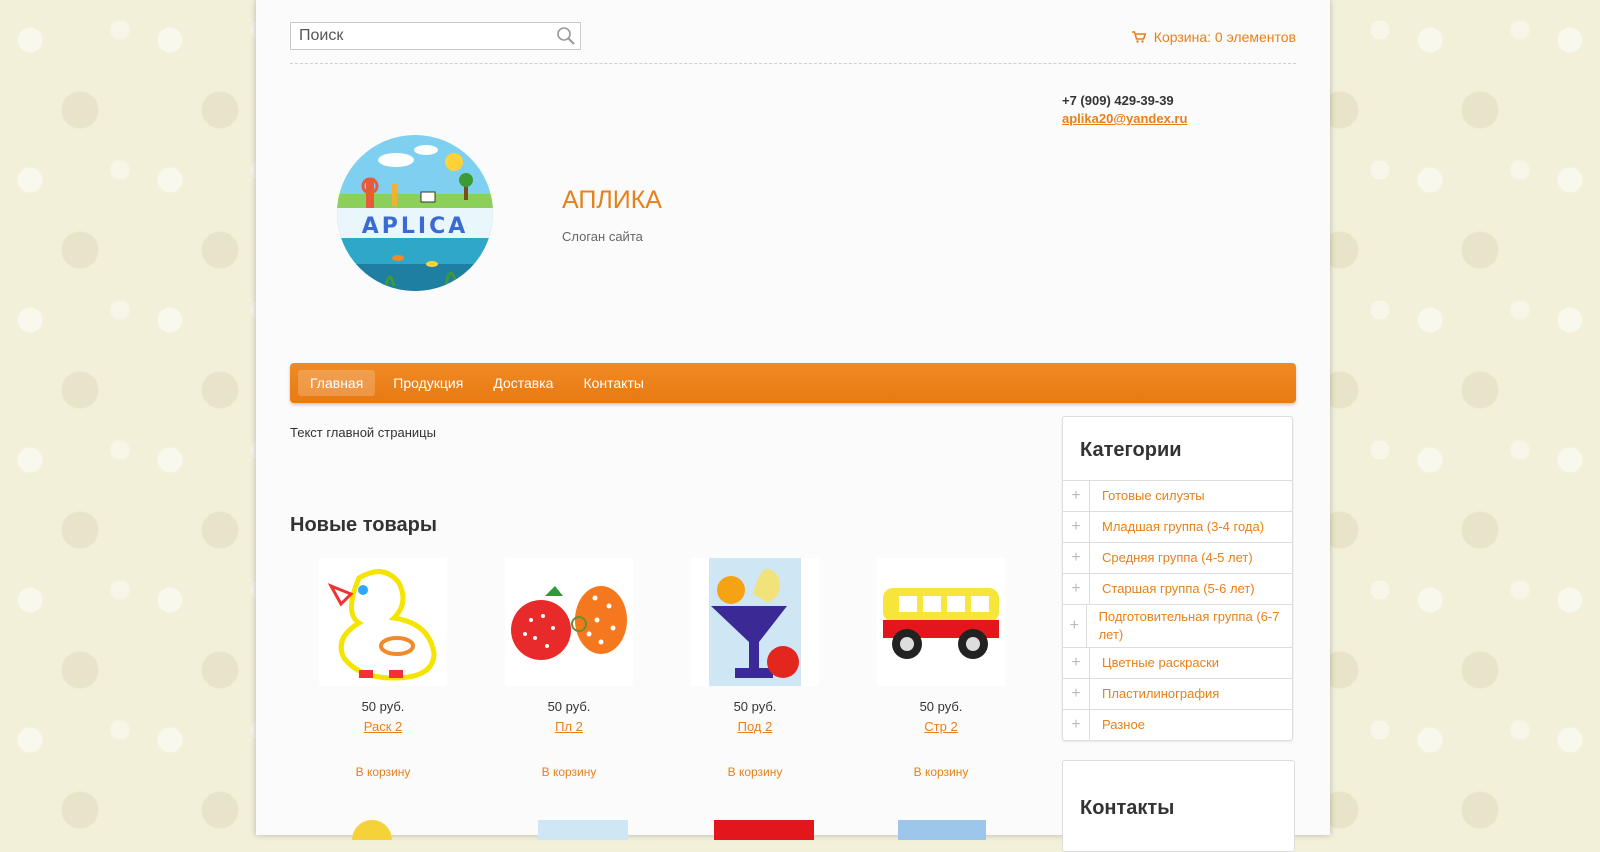 This screenshot has height=852, width=1600. Describe the element at coordinates (941, 726) in the screenshot. I see `product-name-link: Стр 2` at that location.